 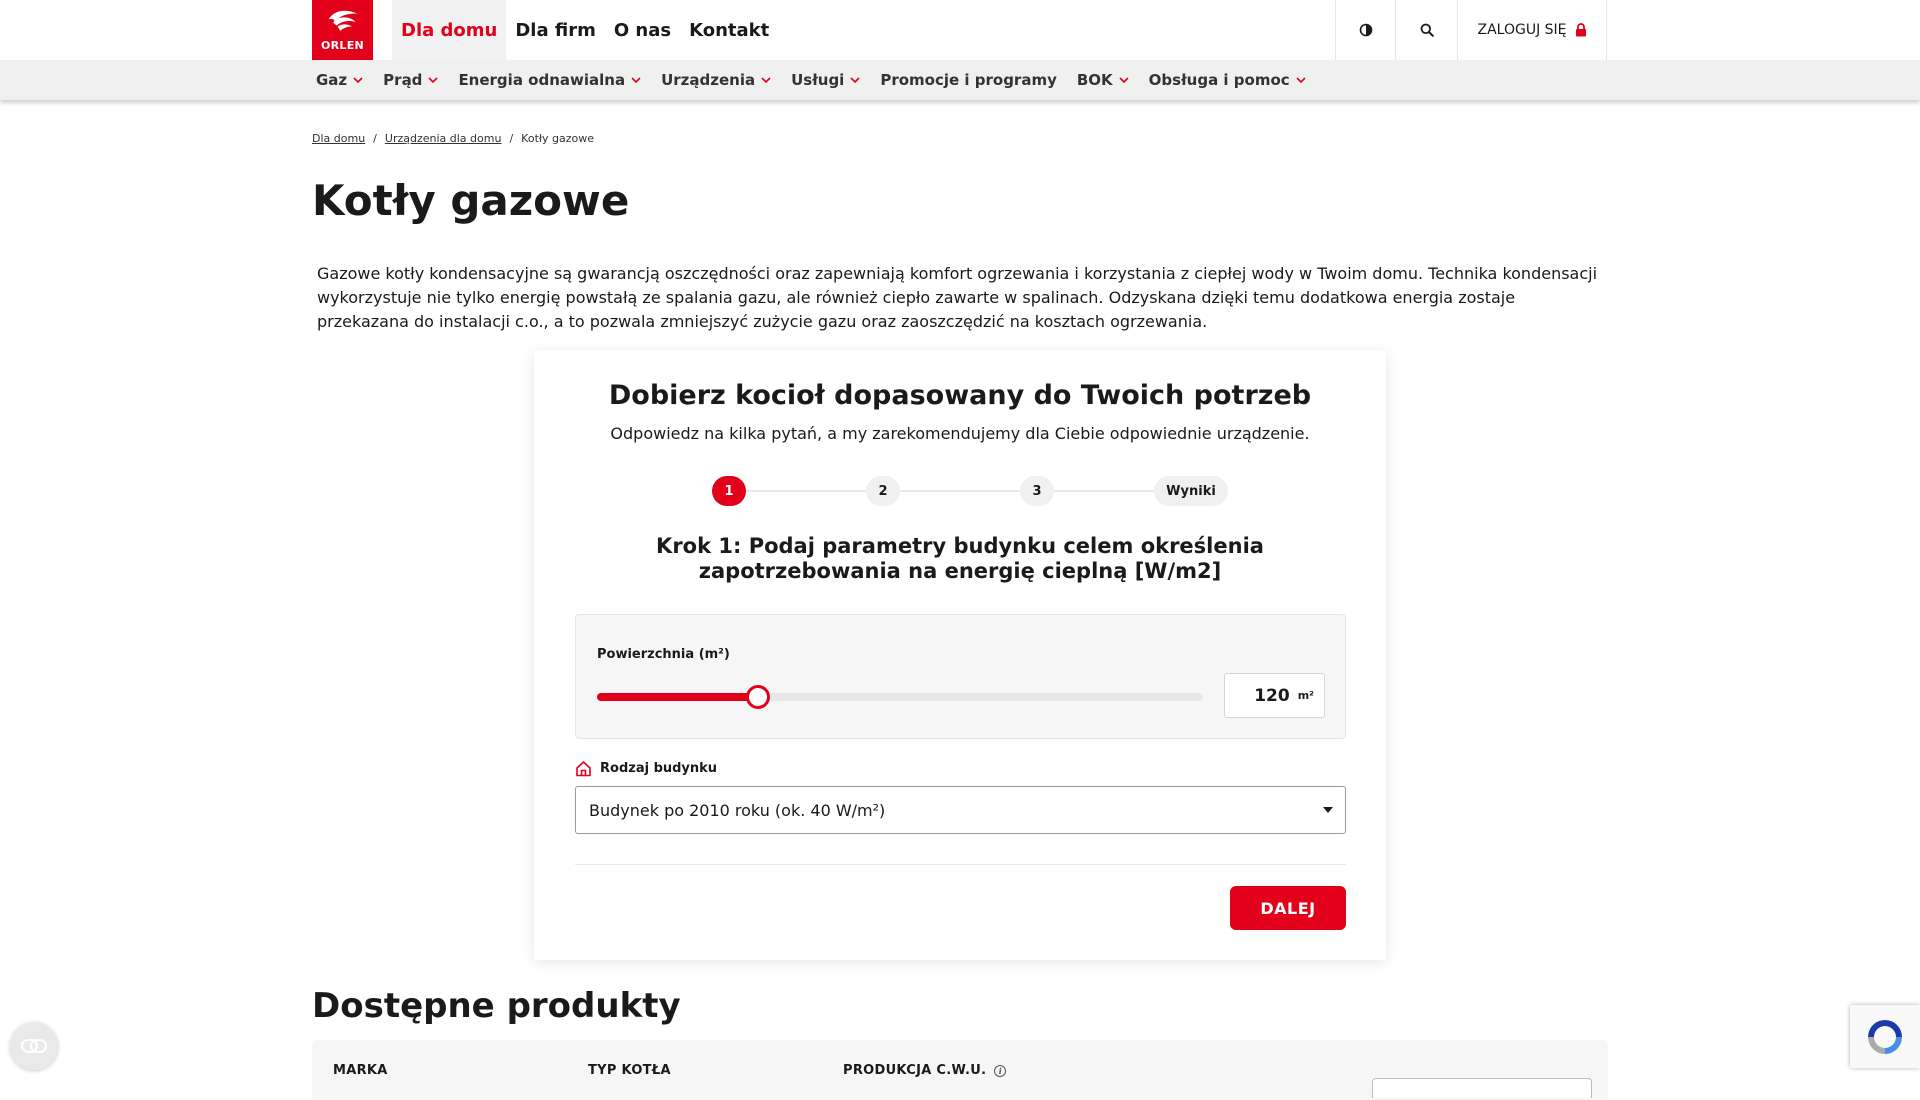 What do you see at coordinates (558, 138) in the screenshot?
I see `breadcrumb-current: Kotły gazowe` at bounding box center [558, 138].